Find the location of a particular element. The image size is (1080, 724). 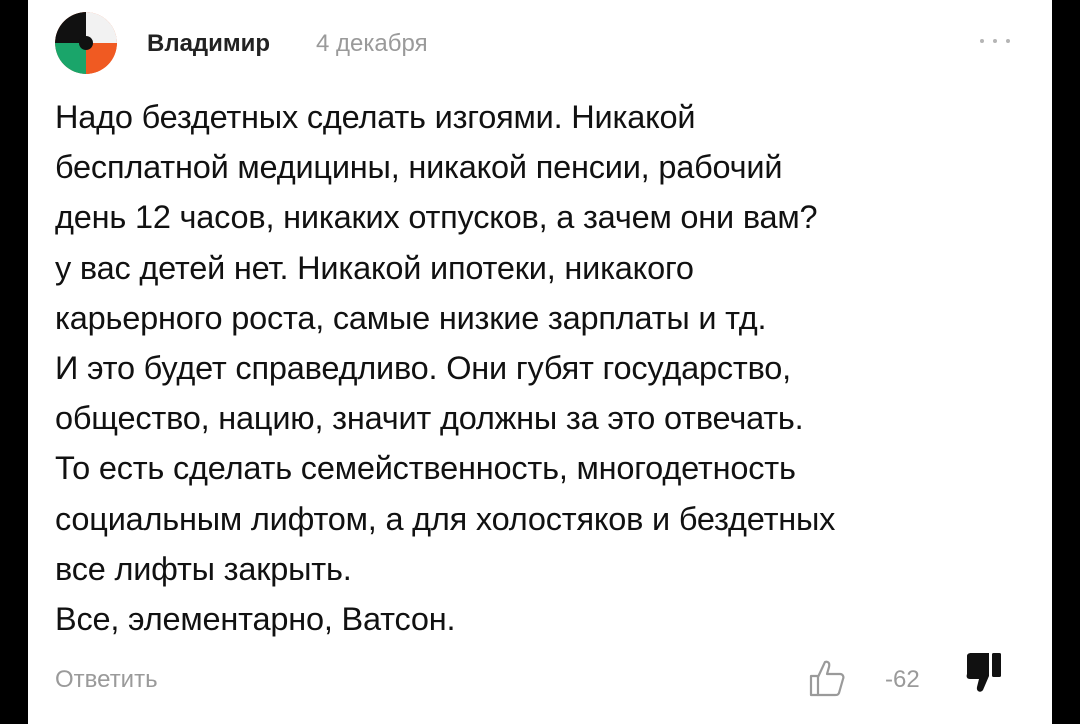

author-name: Владимир is located at coordinates (208, 44).